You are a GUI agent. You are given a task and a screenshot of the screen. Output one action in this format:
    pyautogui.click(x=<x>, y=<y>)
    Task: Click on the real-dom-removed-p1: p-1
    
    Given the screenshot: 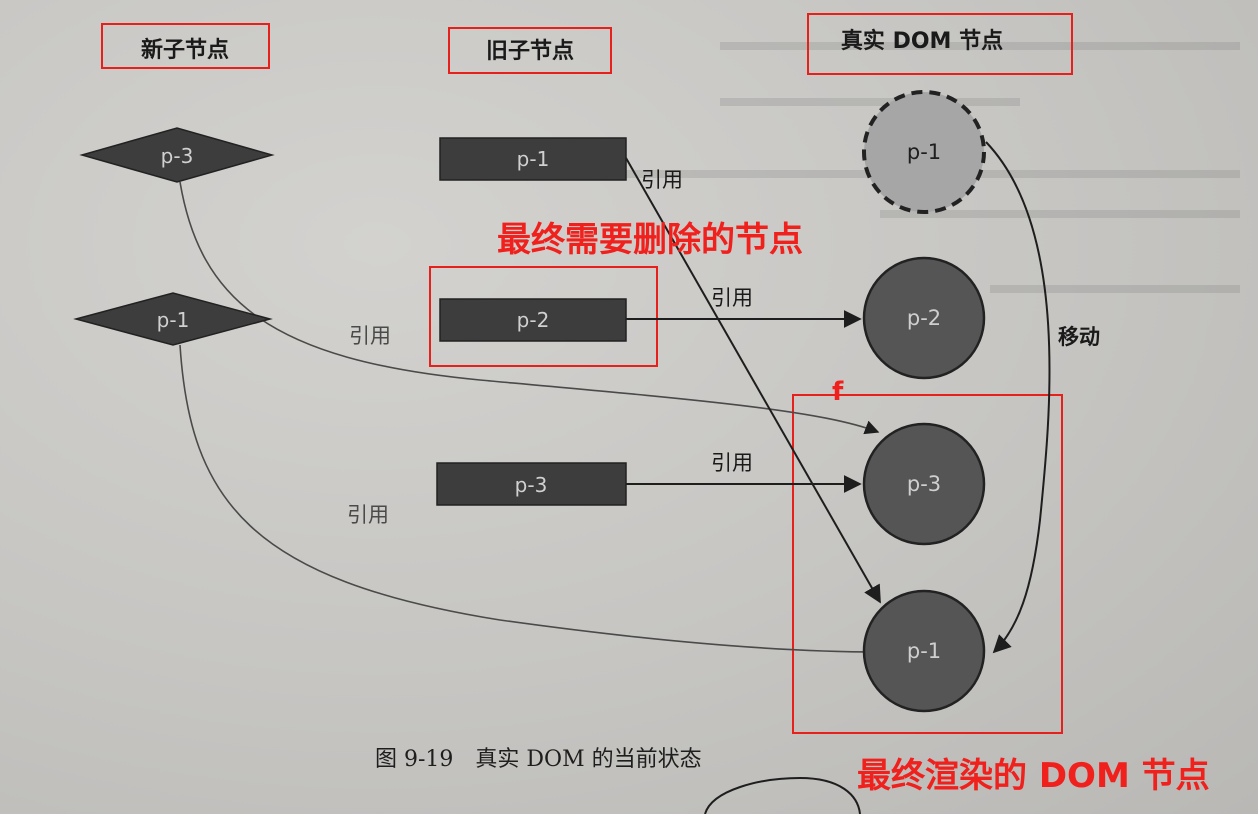 What is the action you would take?
    pyautogui.click(x=924, y=152)
    